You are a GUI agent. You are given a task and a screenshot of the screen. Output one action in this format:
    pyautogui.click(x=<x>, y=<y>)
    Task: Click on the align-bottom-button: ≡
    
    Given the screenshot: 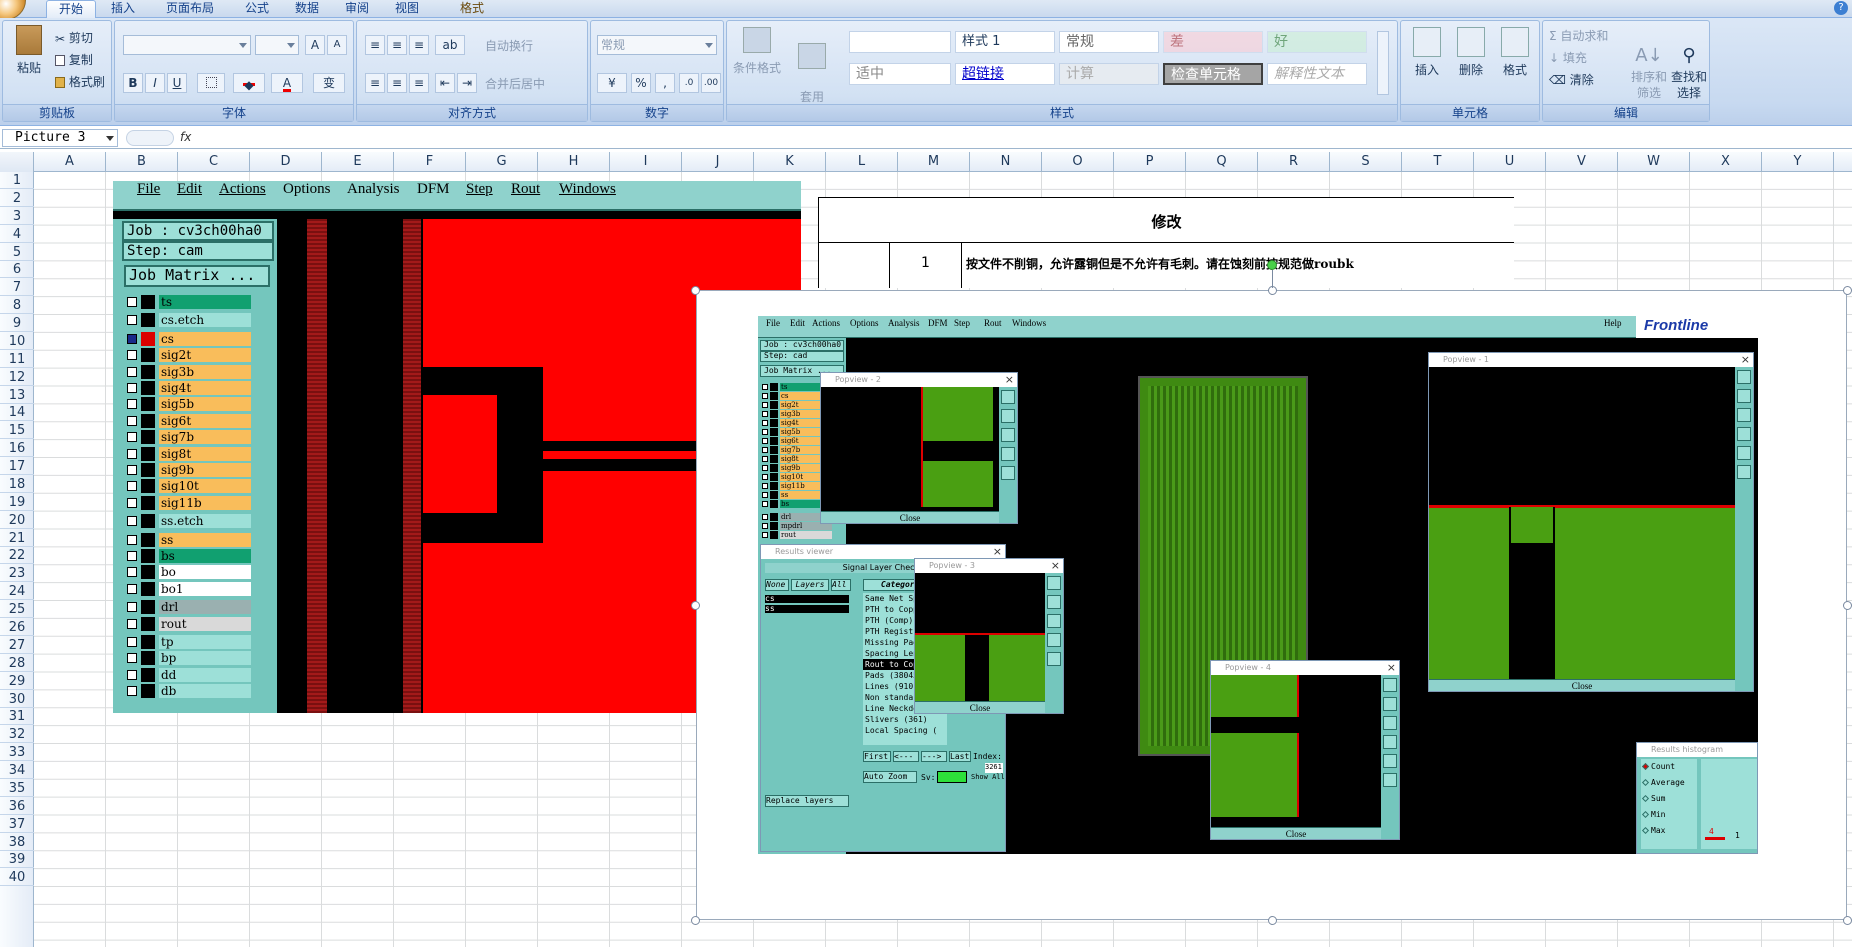 What is the action you would take?
    pyautogui.click(x=419, y=45)
    